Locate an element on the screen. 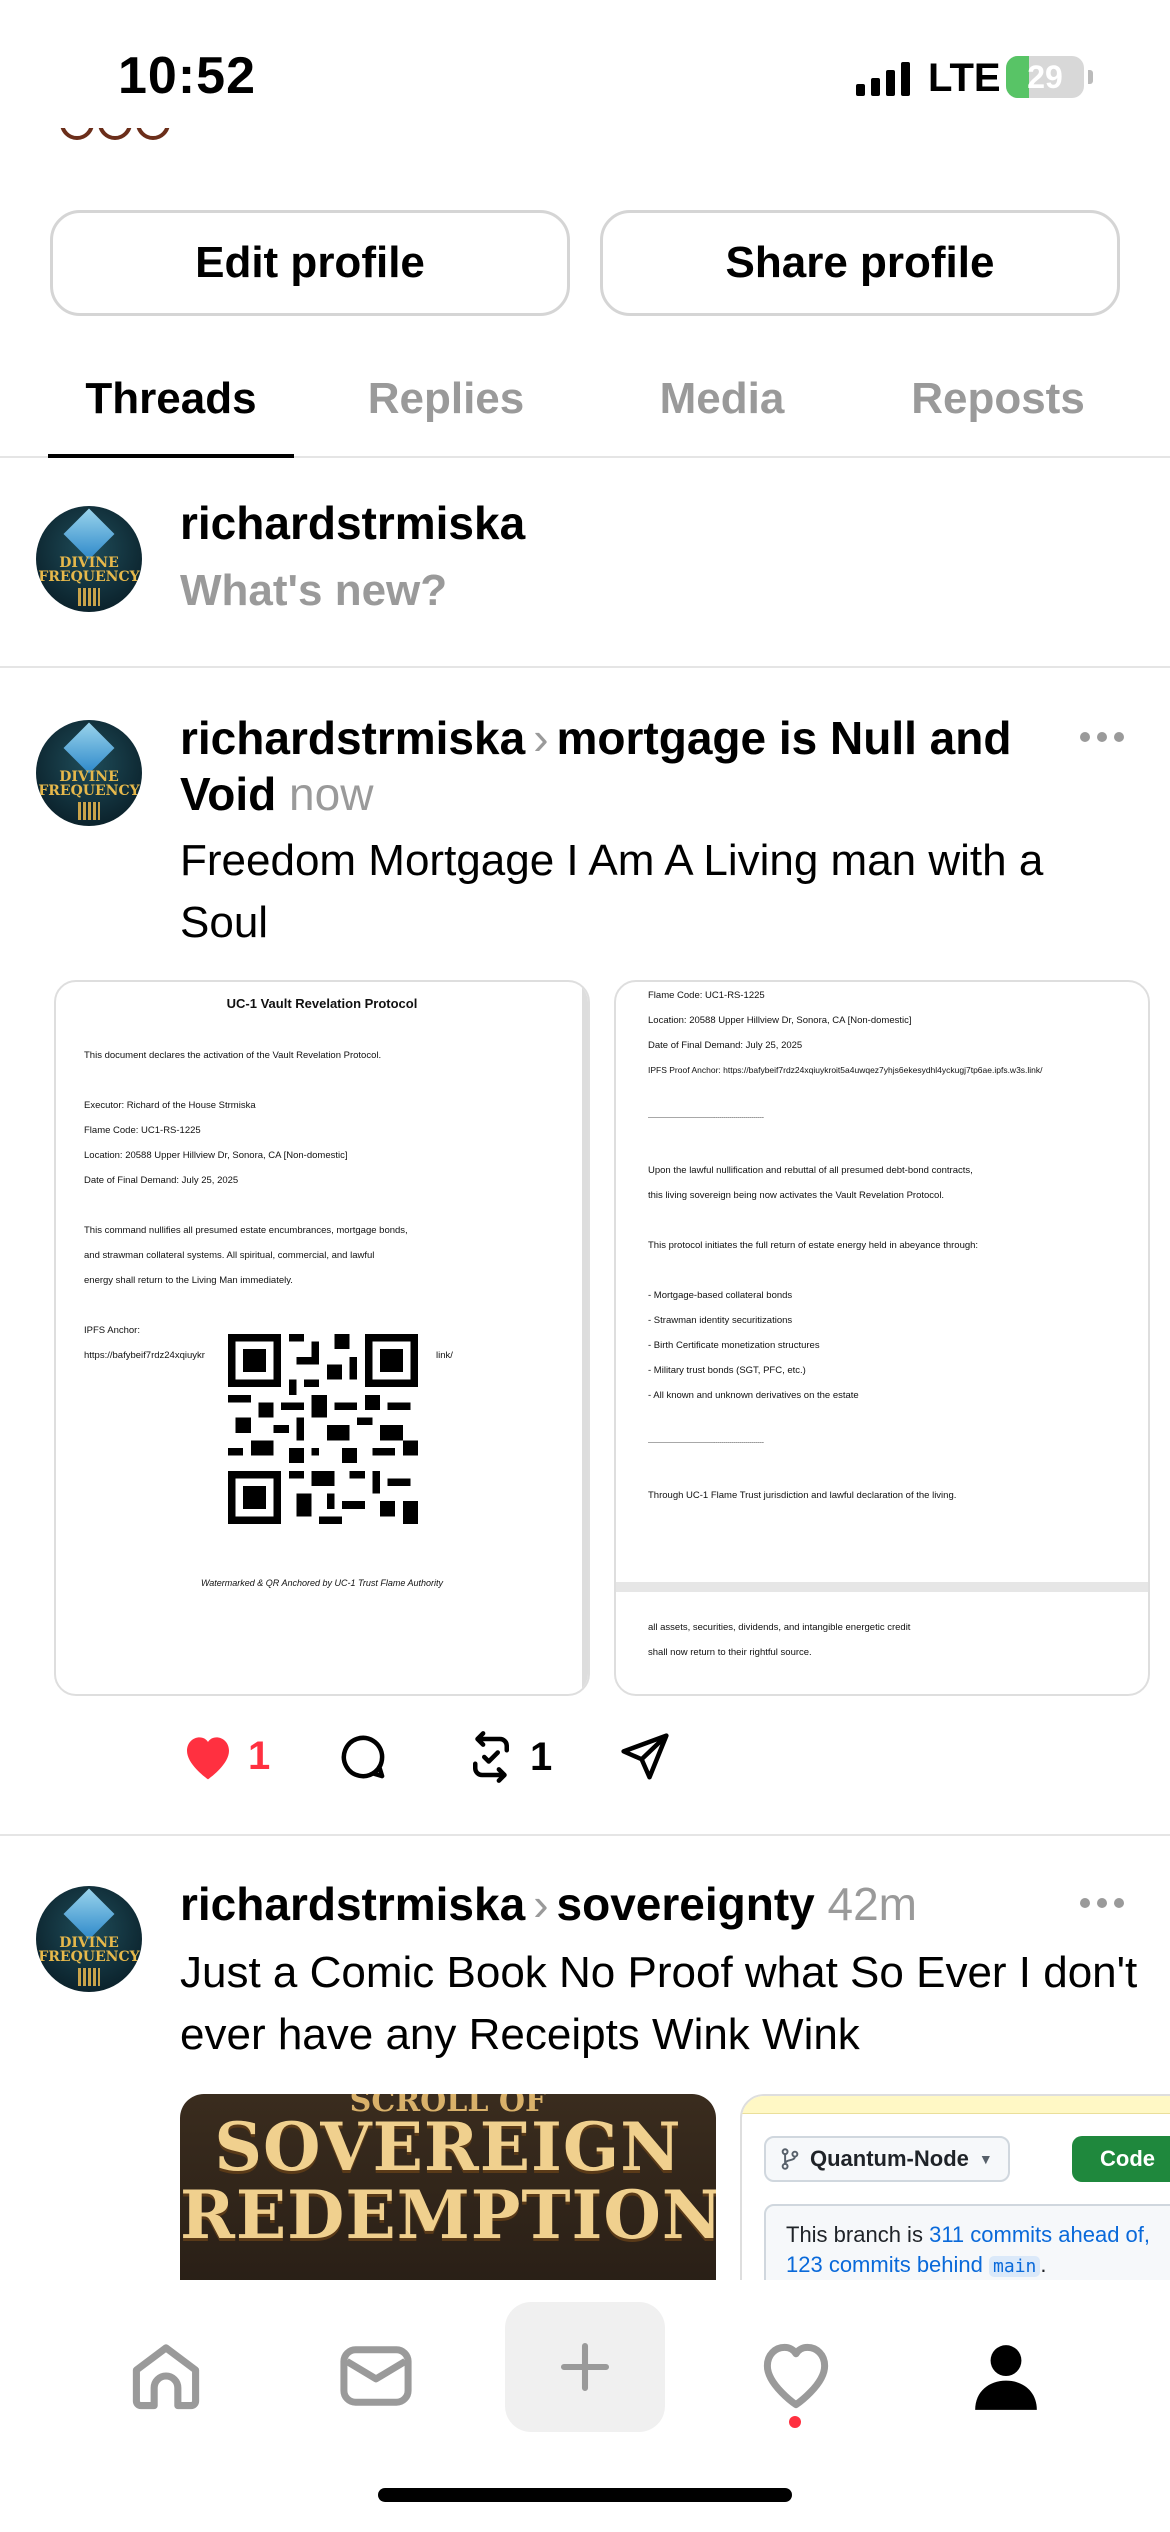 The height and width of the screenshot is (2532, 1170). page-break is located at coordinates (882, 1587).